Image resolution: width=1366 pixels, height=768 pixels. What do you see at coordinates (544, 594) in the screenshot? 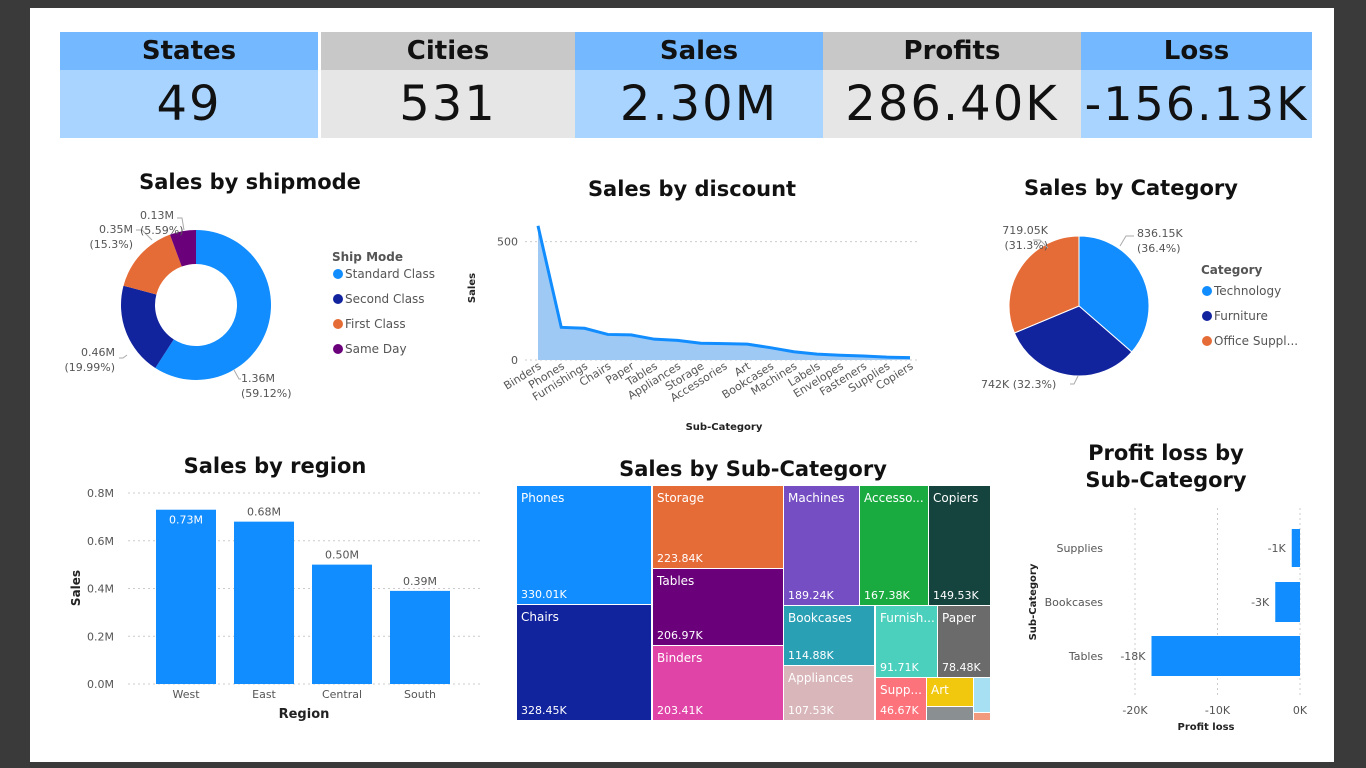
I see `treemap-tile-value: 330.01K` at bounding box center [544, 594].